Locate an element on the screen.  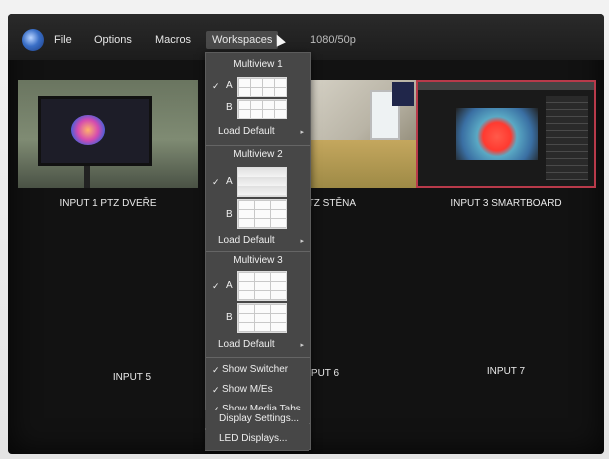
input-1-thumbnail is located at coordinates (108, 134).